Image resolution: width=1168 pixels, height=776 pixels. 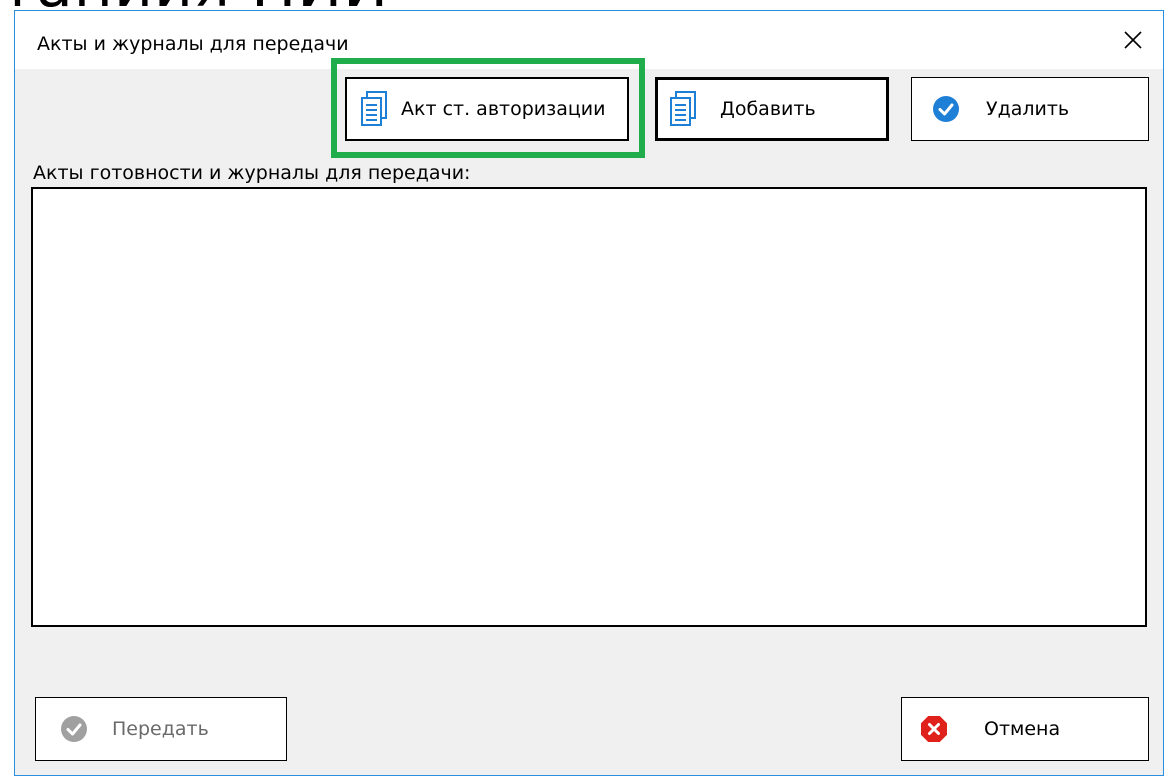 I want to click on delete-label: Удалить, so click(x=1028, y=109).